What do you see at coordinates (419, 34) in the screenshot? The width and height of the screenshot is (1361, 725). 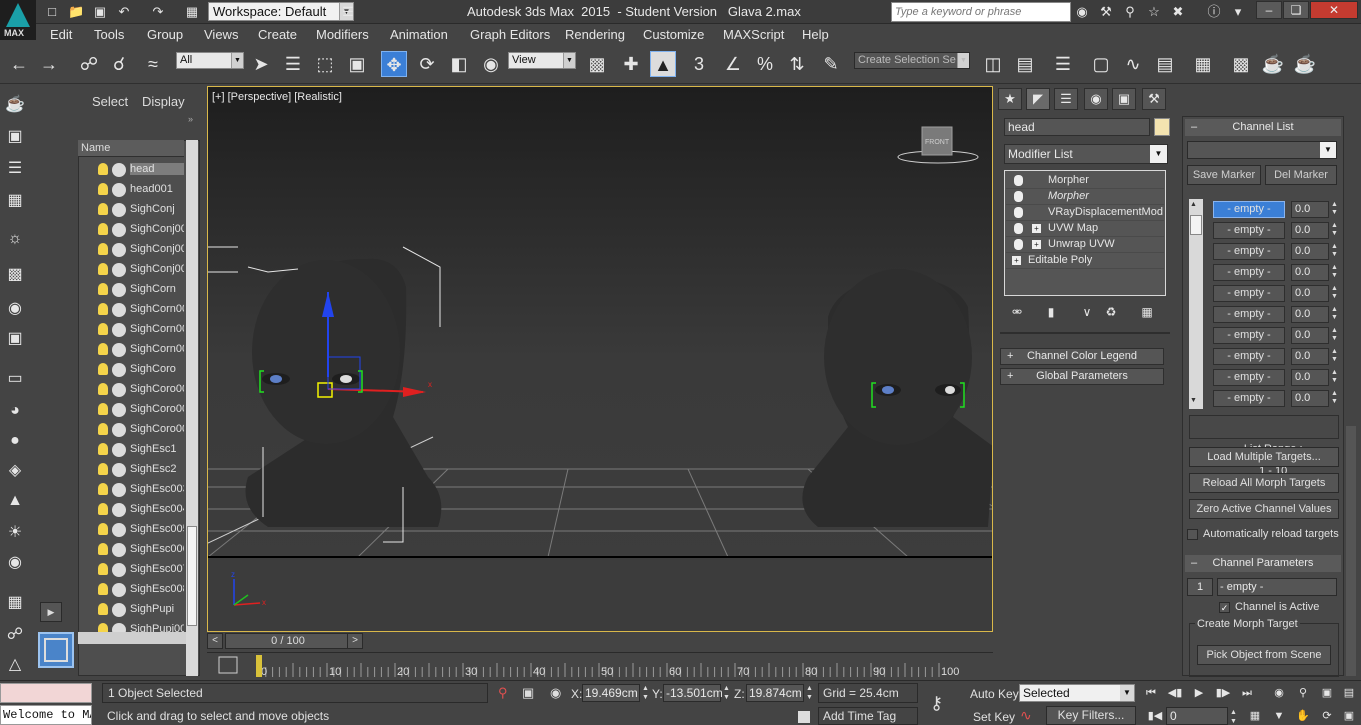 I see `menu-animation: Animation` at bounding box center [419, 34].